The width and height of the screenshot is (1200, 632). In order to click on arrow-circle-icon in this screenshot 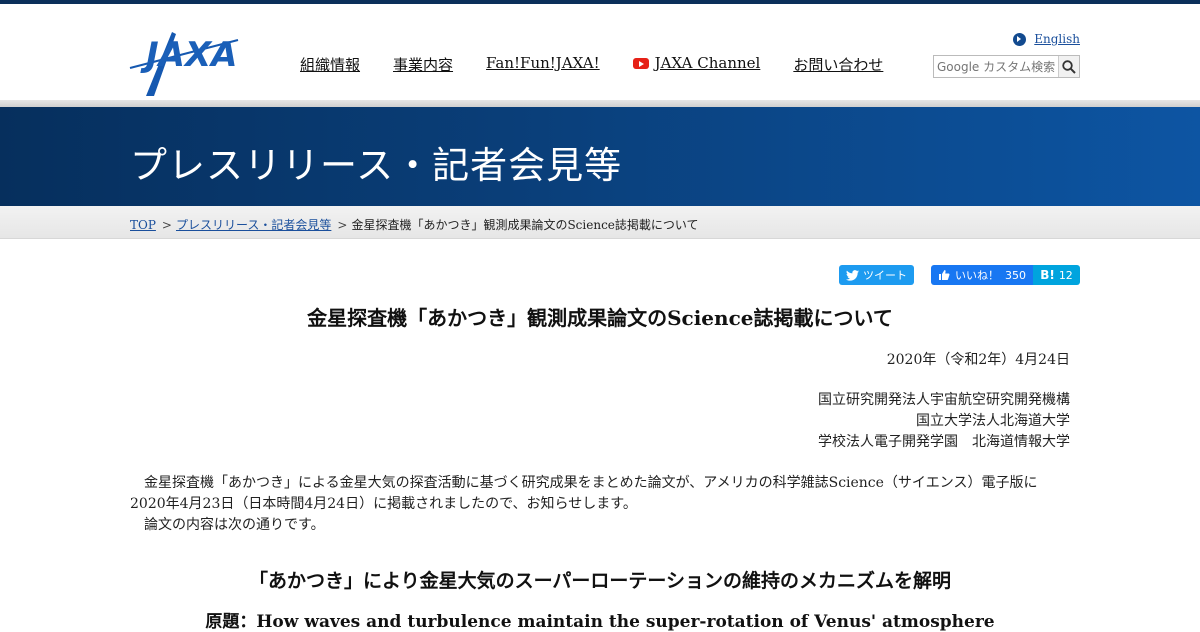, I will do `click(1020, 39)`.